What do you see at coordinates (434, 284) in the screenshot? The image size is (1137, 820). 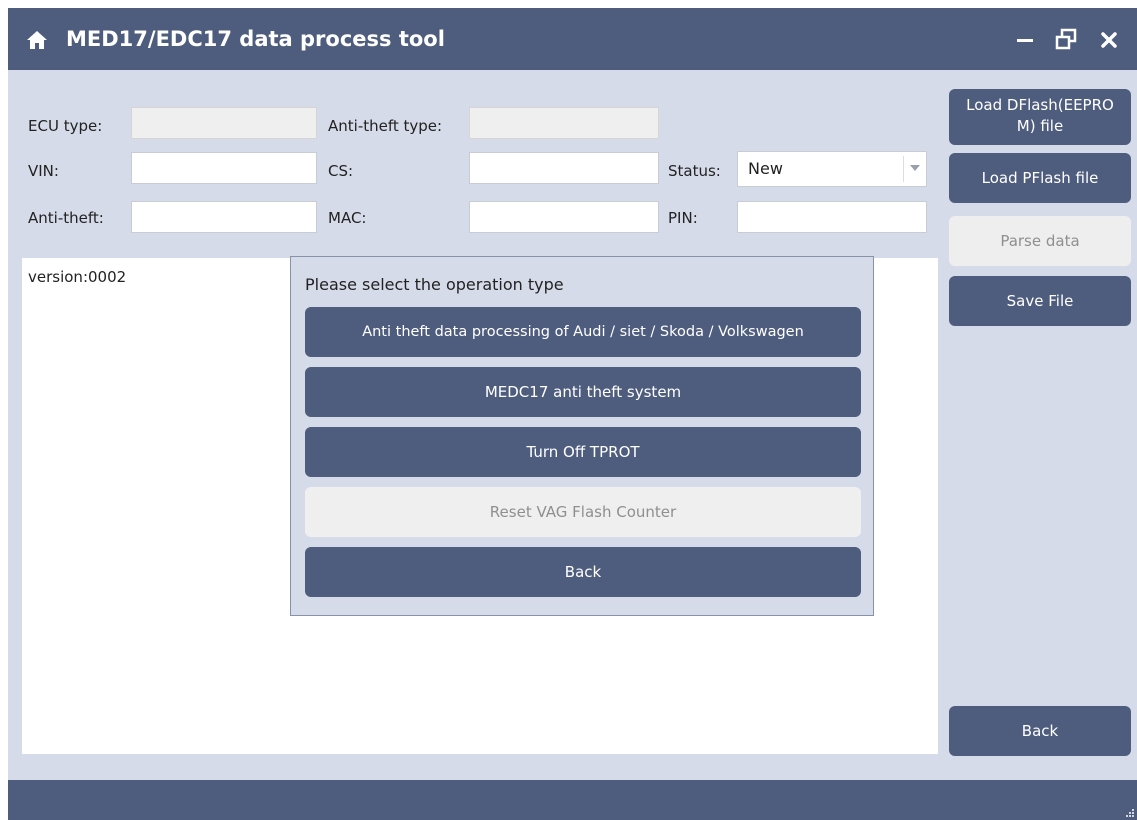 I see `dialog-title: Please select the operation type` at bounding box center [434, 284].